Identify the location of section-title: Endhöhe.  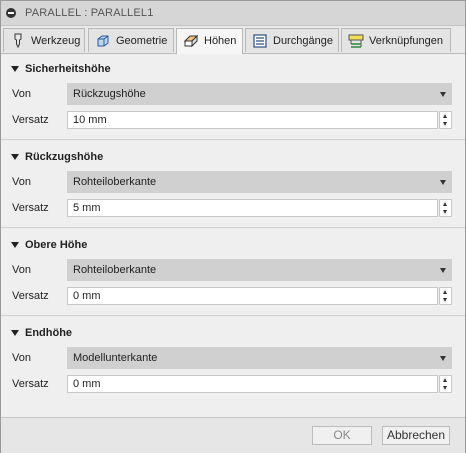
(49, 333).